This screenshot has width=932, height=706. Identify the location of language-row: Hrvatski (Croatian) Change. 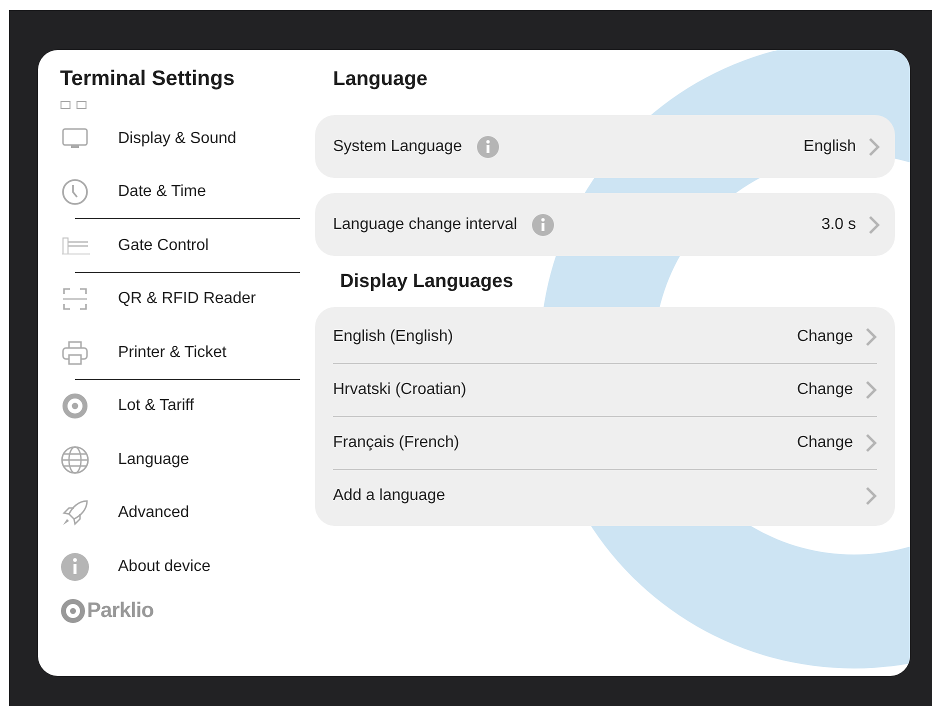
(605, 390).